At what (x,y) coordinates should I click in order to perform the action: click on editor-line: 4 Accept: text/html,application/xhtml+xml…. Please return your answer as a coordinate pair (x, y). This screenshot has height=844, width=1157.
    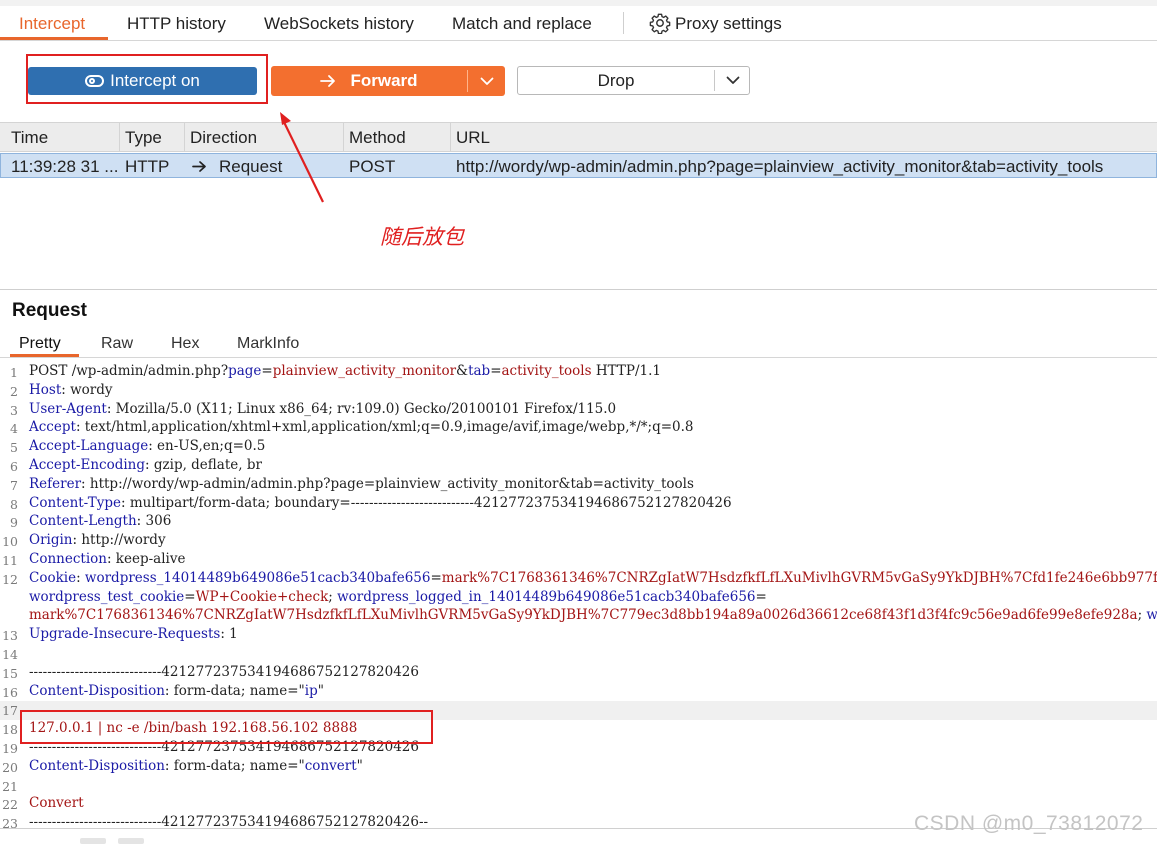
    Looking at the image, I should click on (578, 428).